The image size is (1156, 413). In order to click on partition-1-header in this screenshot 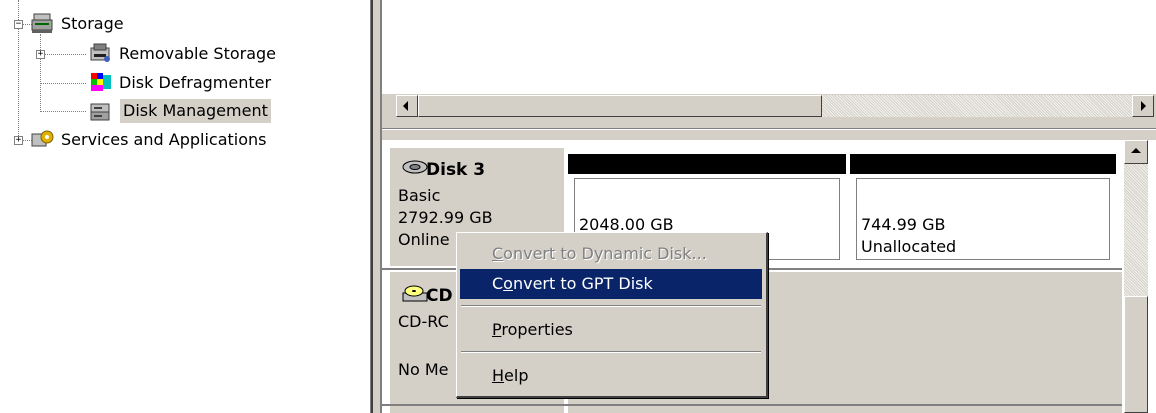, I will do `click(707, 164)`.